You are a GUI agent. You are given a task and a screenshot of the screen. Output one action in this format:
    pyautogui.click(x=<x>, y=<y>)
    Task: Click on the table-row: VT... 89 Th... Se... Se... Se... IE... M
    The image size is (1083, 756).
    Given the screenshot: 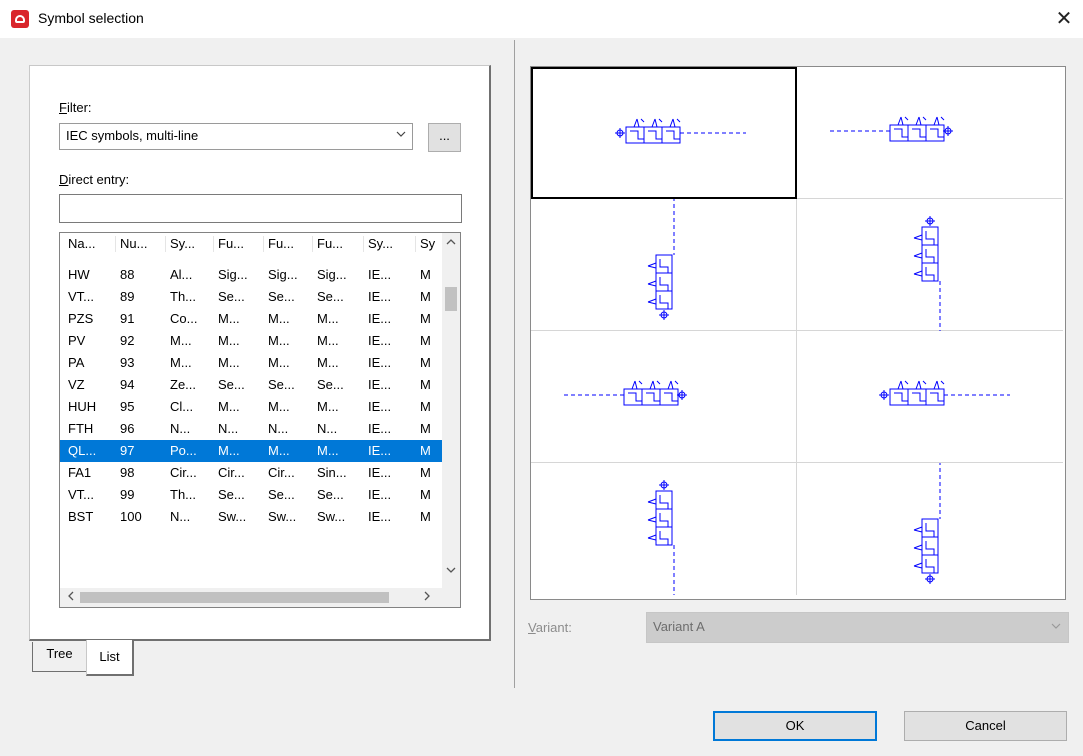 What is the action you would take?
    pyautogui.click(x=251, y=297)
    